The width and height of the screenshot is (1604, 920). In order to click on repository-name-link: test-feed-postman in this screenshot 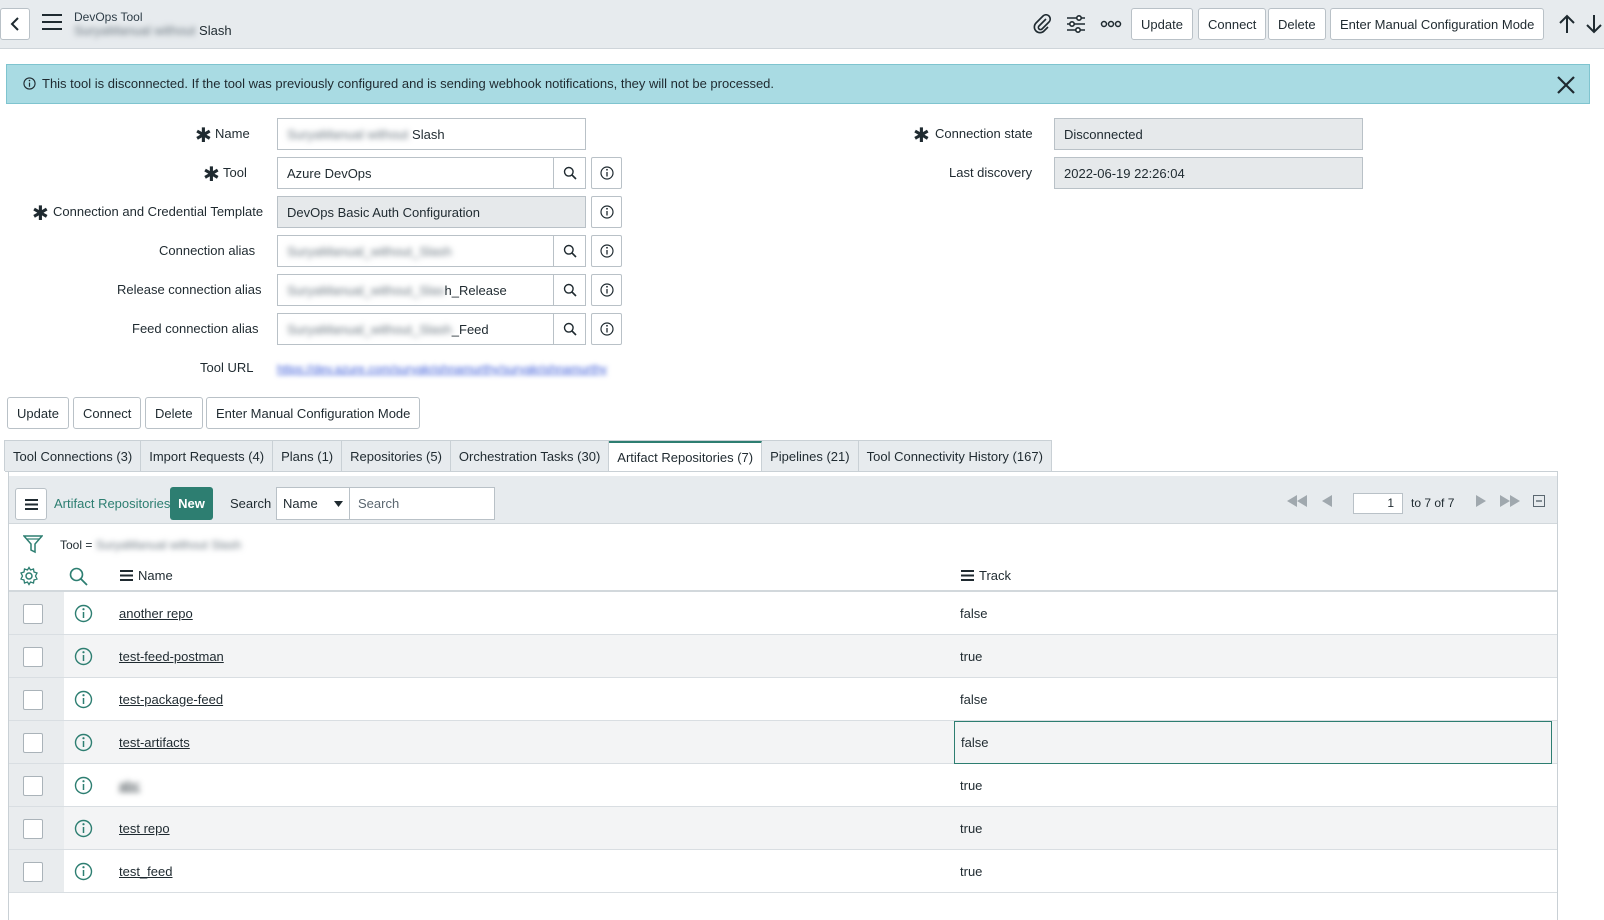, I will do `click(171, 656)`.